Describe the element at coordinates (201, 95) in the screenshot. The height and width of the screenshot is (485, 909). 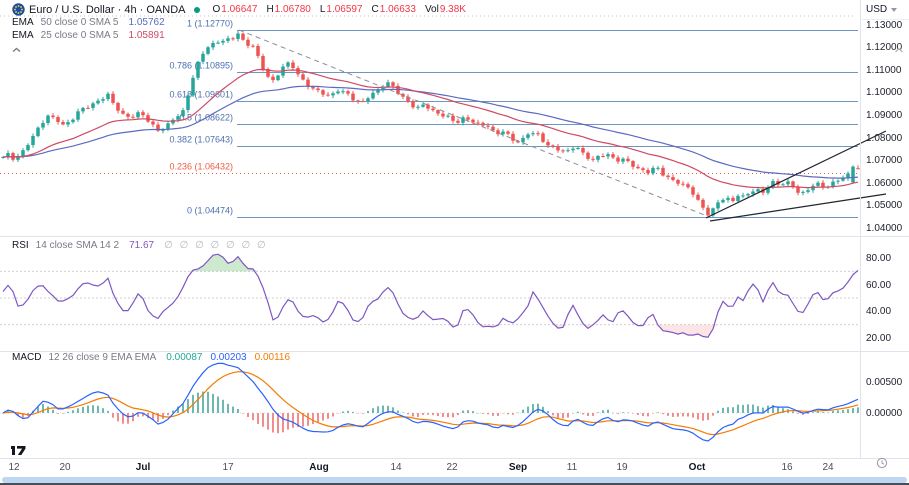
I see `svg-text: 0.618 (1.09601)` at that location.